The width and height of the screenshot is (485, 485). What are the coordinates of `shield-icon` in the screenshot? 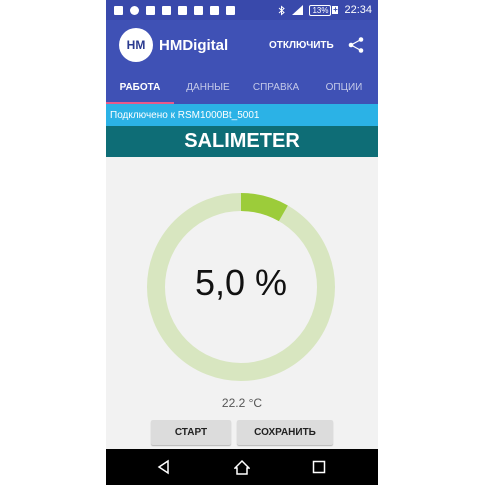 It's located at (134, 10).